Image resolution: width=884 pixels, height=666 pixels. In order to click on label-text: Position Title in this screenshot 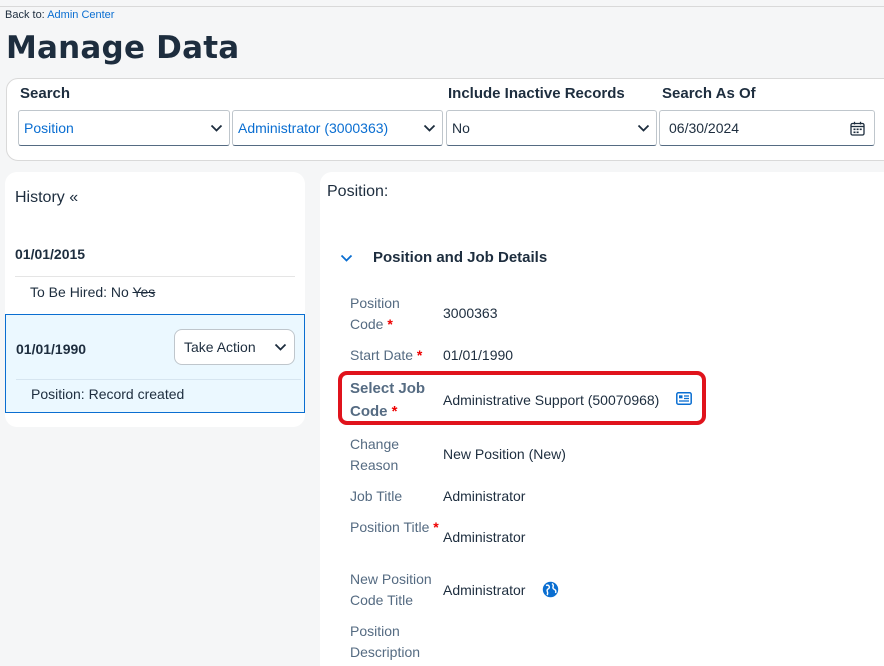, I will do `click(390, 527)`.